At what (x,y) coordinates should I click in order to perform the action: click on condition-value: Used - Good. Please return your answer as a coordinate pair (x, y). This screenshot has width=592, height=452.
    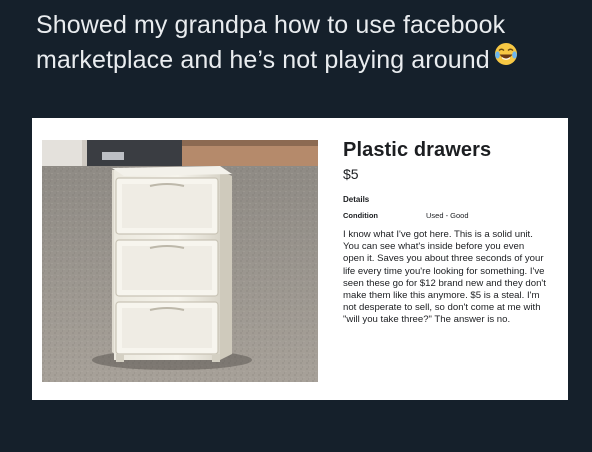
    Looking at the image, I should click on (447, 215).